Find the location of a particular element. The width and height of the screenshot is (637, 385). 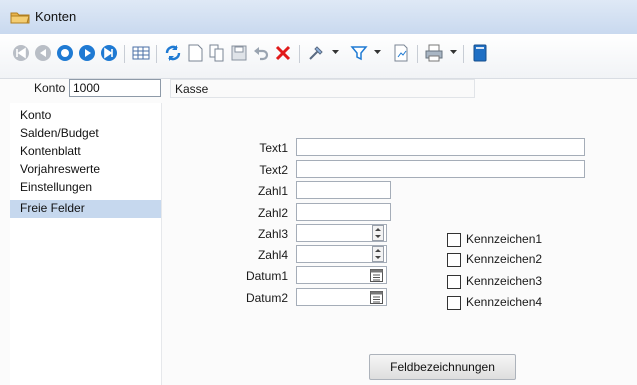

sidebar-item-label: Konto is located at coordinates (36, 115).